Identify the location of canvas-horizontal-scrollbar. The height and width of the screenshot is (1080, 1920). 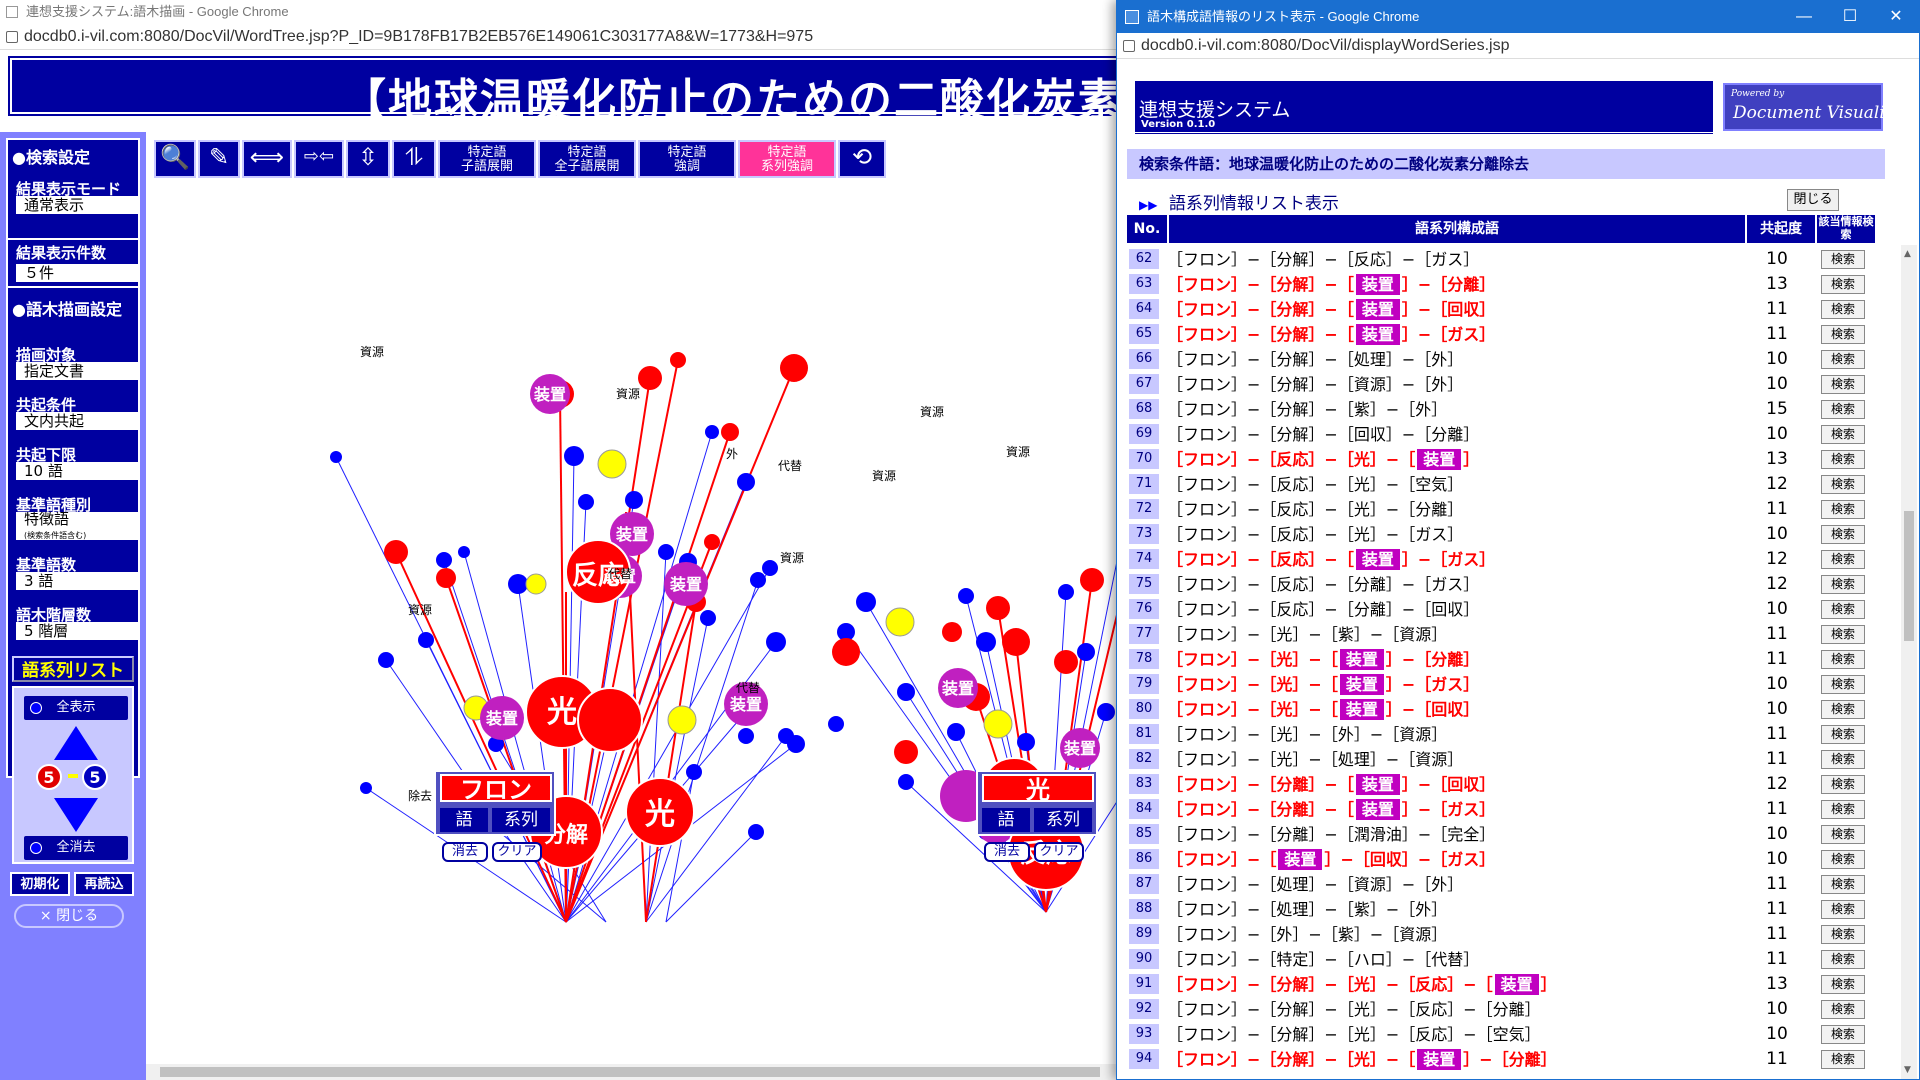
(631, 1072).